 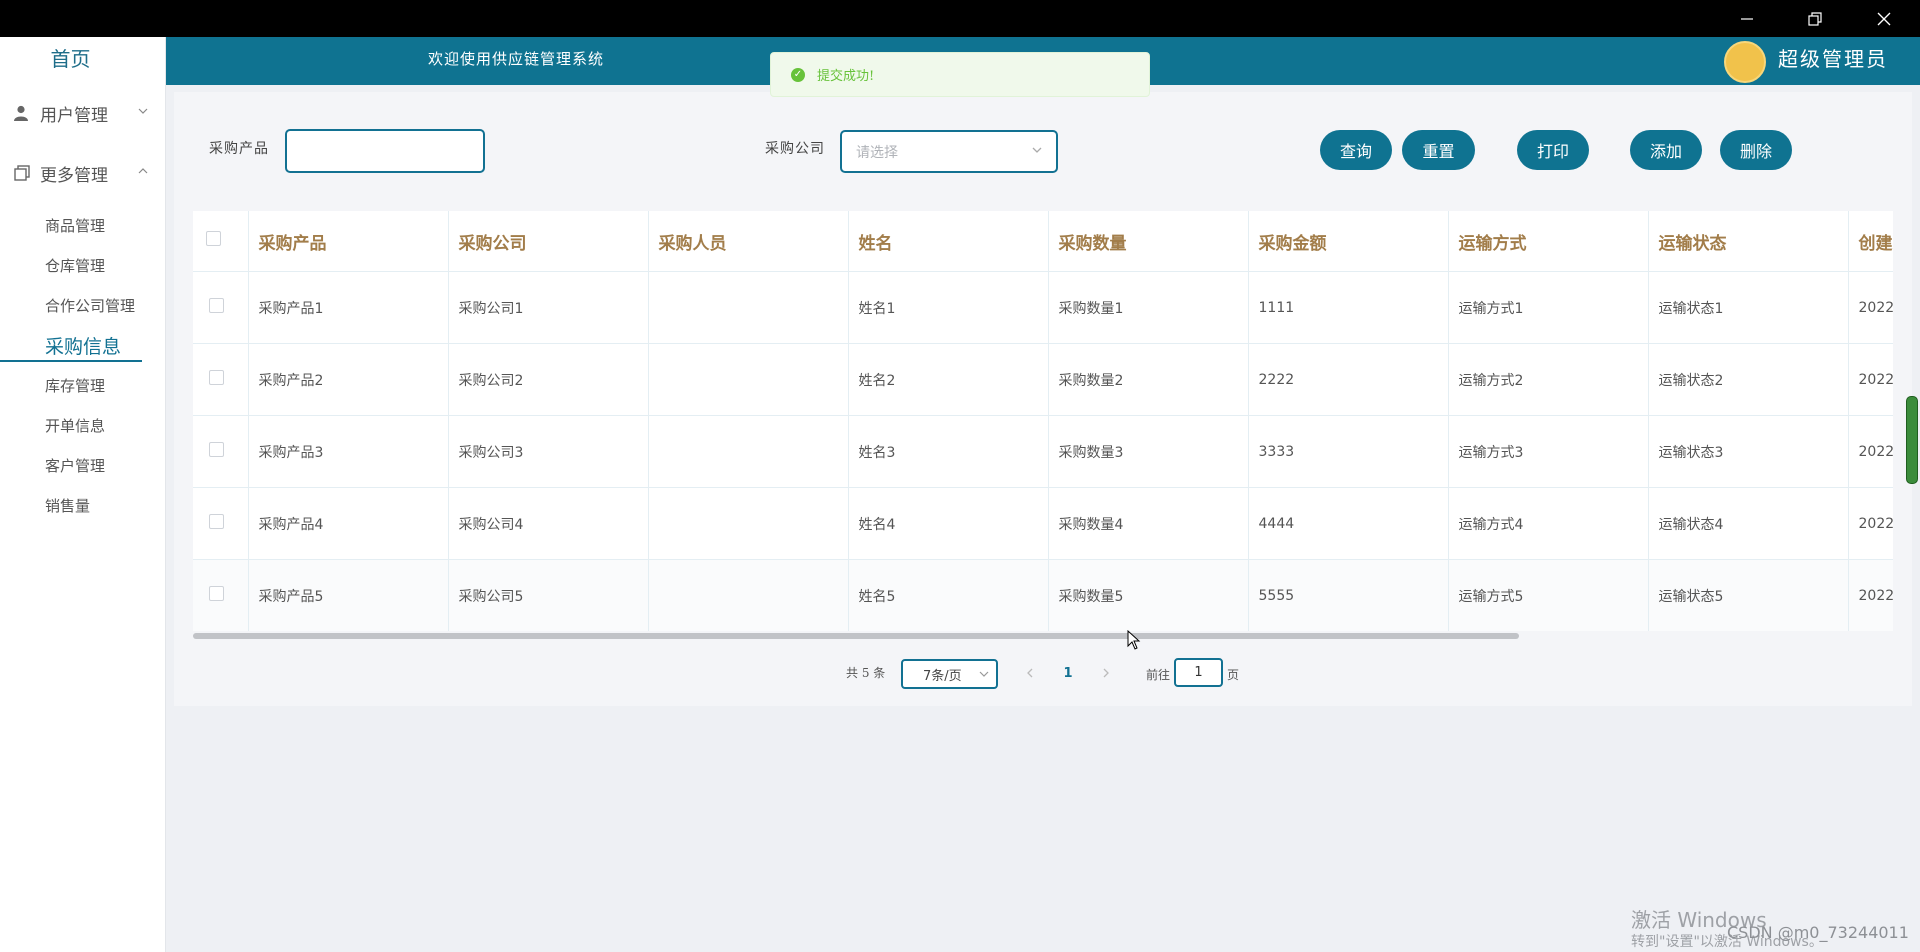 What do you see at coordinates (548, 523) in the screenshot?
I see `table-cell: 采购公司4` at bounding box center [548, 523].